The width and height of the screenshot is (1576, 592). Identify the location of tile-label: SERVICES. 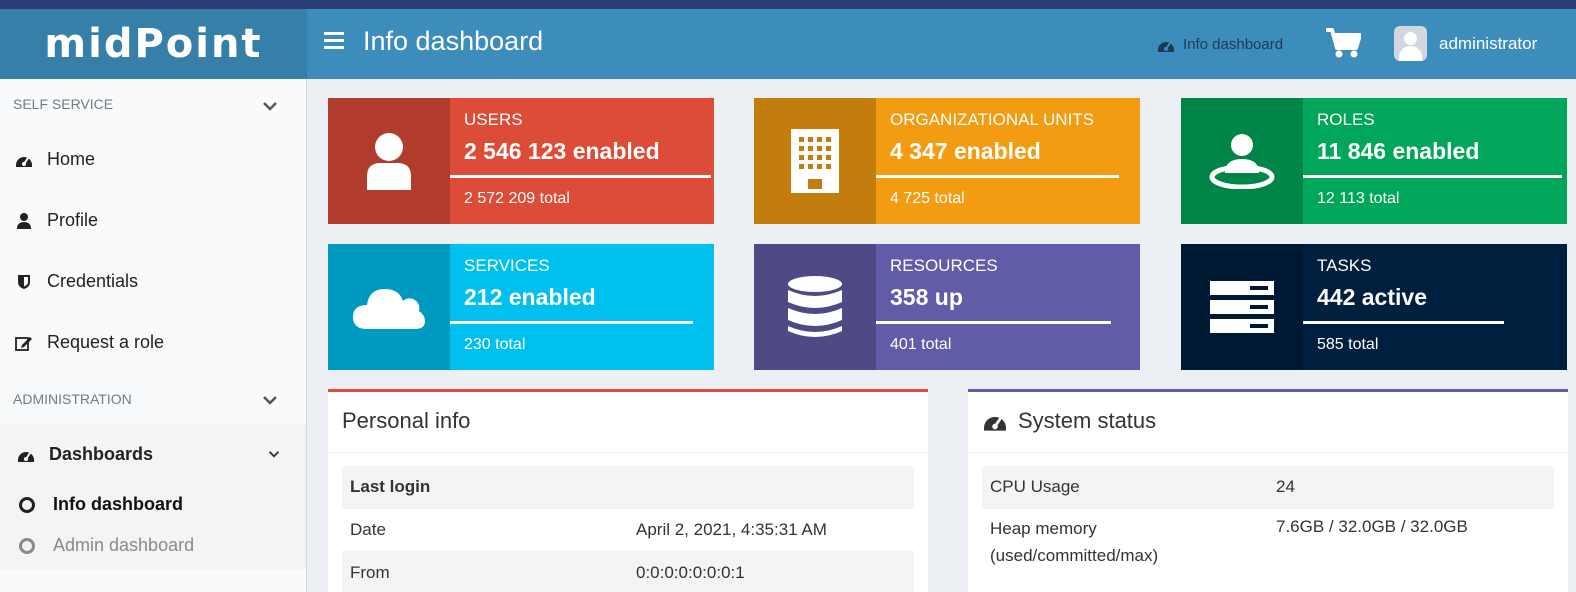
(507, 265).